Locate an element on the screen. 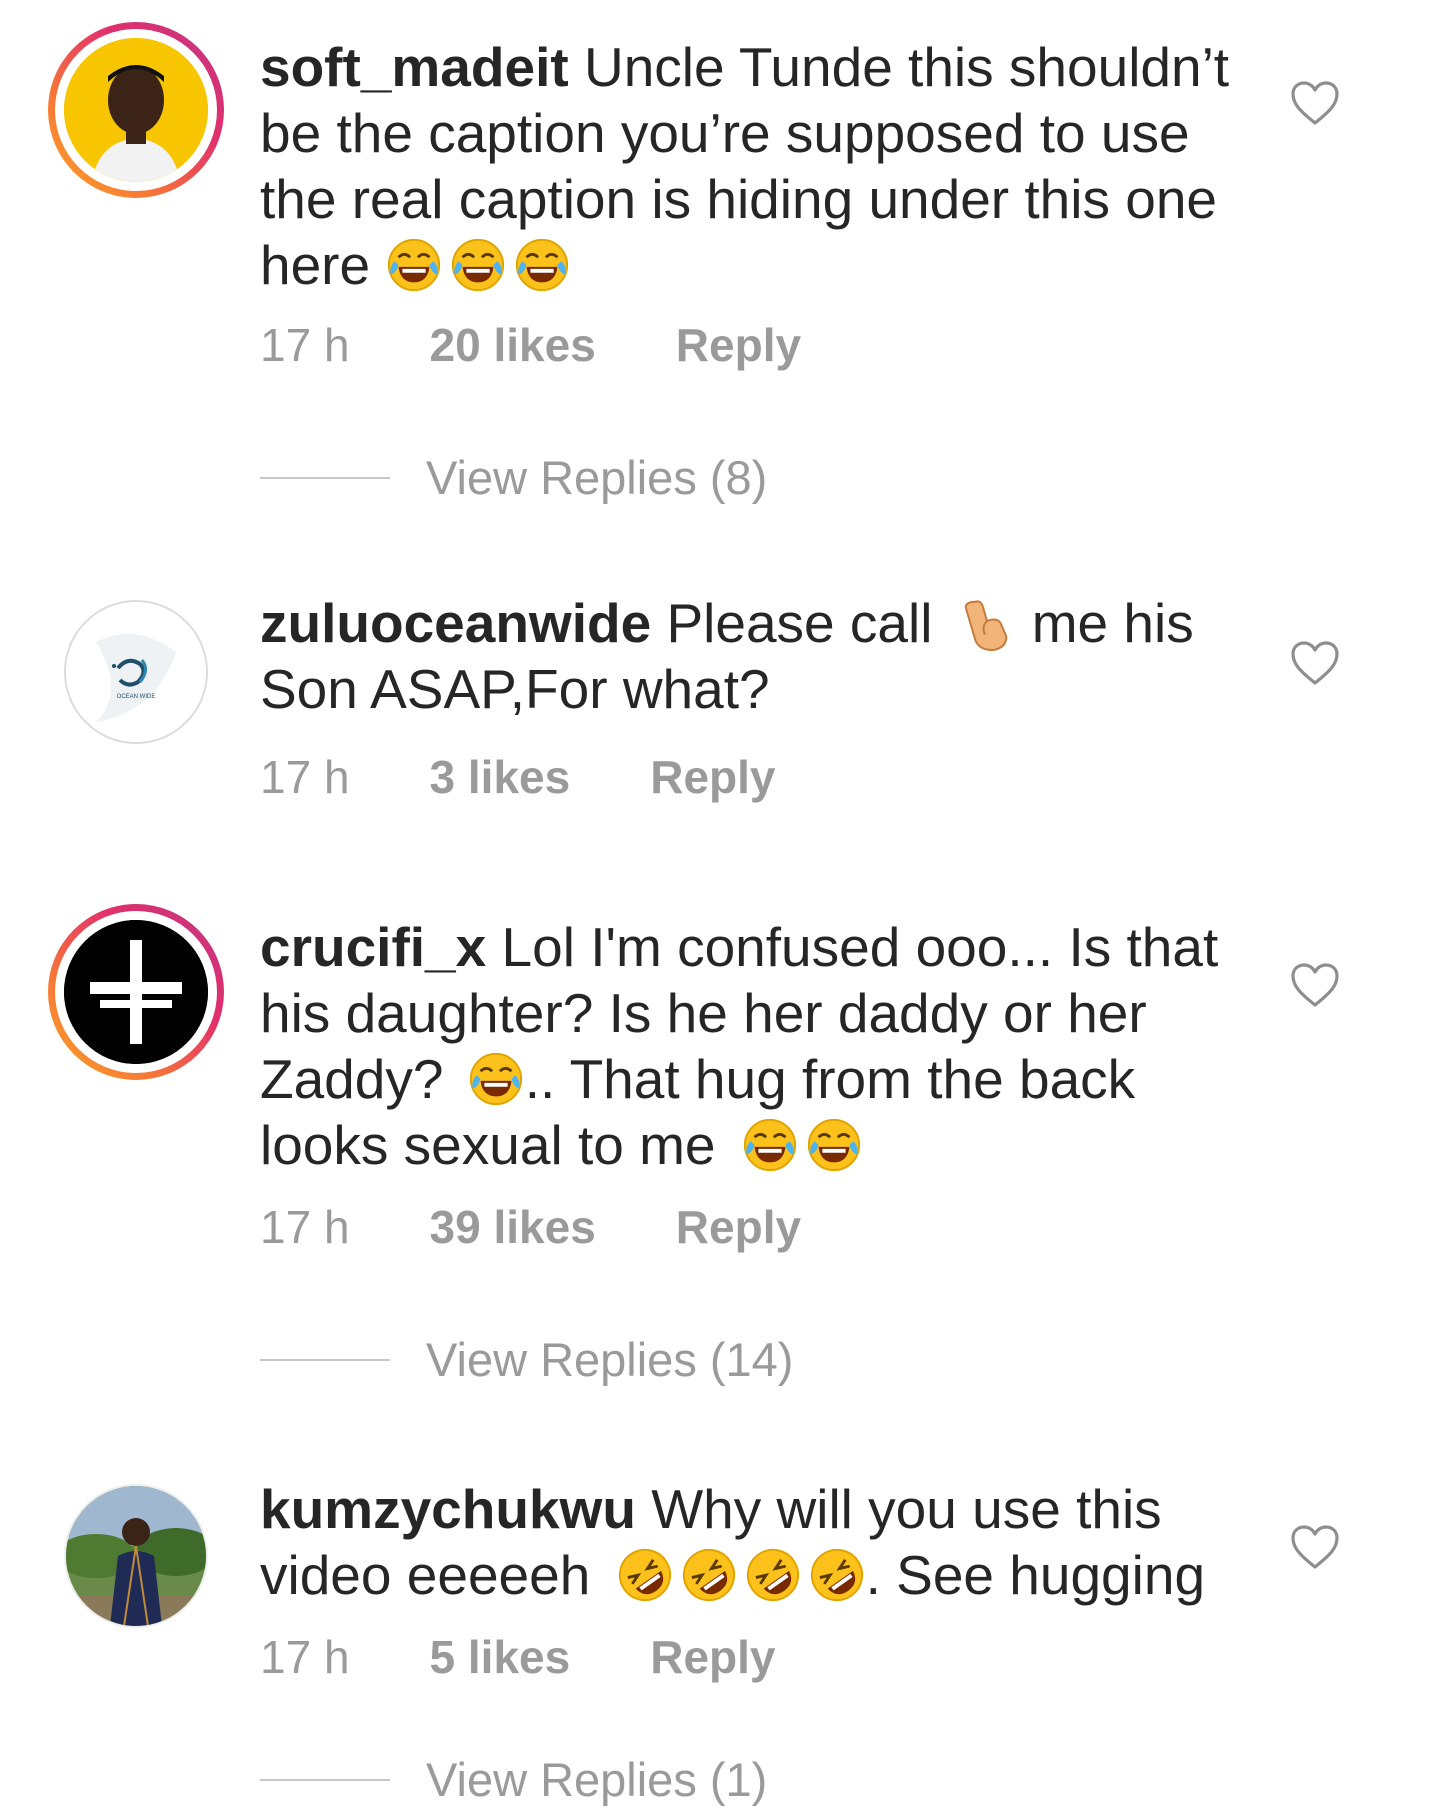 This screenshot has height=1807, width=1440. comment-username: zuluoceanwide is located at coordinates (455, 623).